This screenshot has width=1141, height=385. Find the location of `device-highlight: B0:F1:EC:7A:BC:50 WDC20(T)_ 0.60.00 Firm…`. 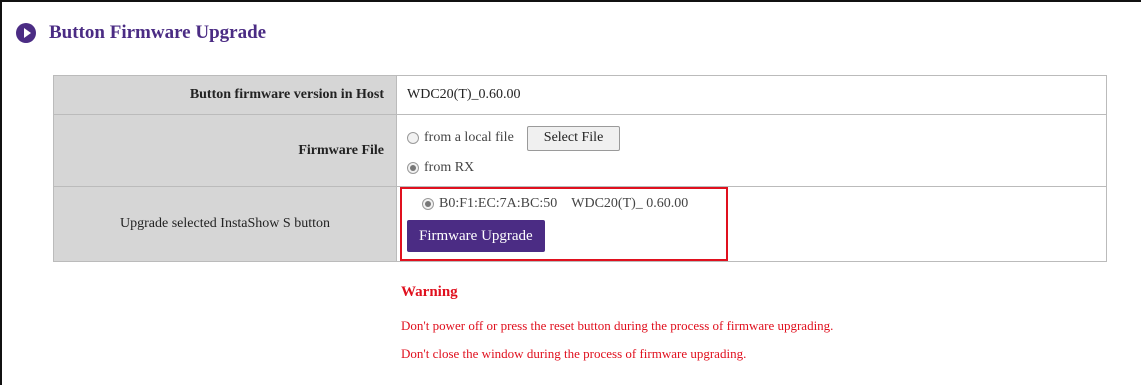

device-highlight: B0:F1:EC:7A:BC:50 WDC20(T)_ 0.60.00 Firm… is located at coordinates (753, 224).